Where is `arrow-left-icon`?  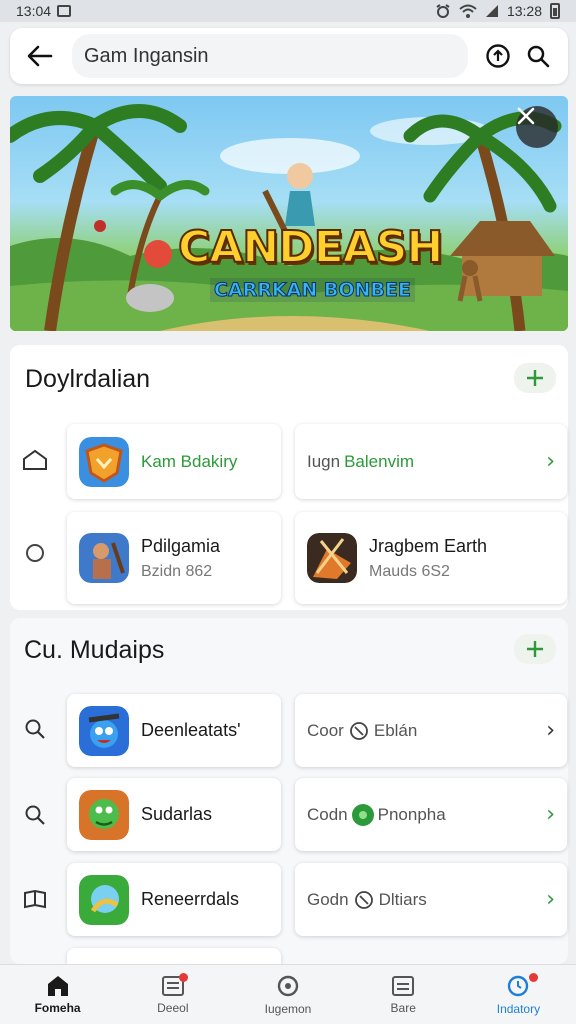
arrow-left-icon is located at coordinates (40, 56).